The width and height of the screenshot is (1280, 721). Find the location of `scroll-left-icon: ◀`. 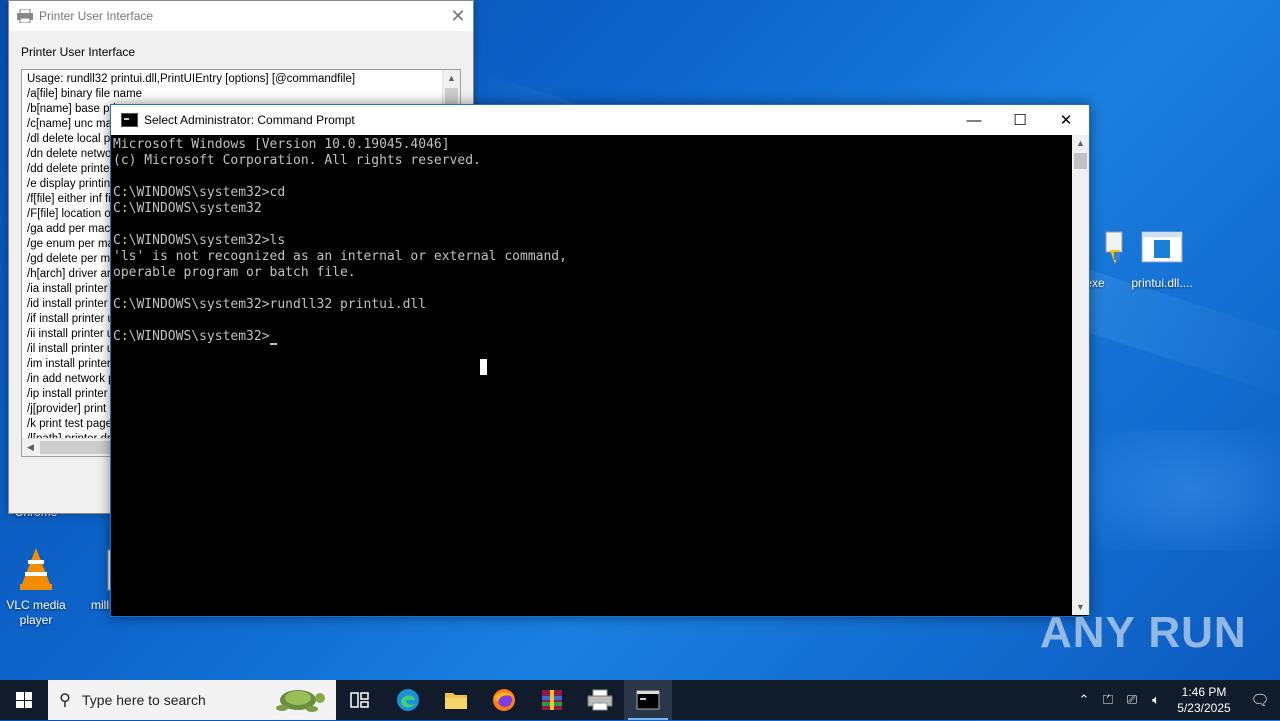

scroll-left-icon: ◀ is located at coordinates (30, 447).